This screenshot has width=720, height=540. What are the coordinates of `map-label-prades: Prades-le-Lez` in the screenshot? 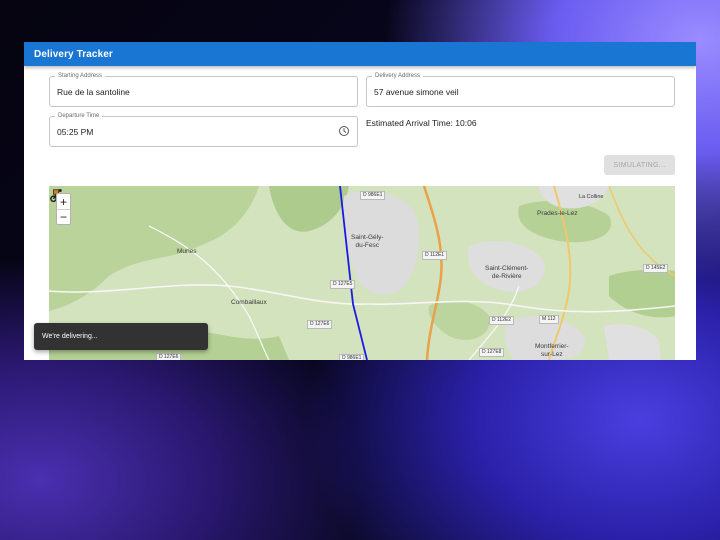 It's located at (557, 213).